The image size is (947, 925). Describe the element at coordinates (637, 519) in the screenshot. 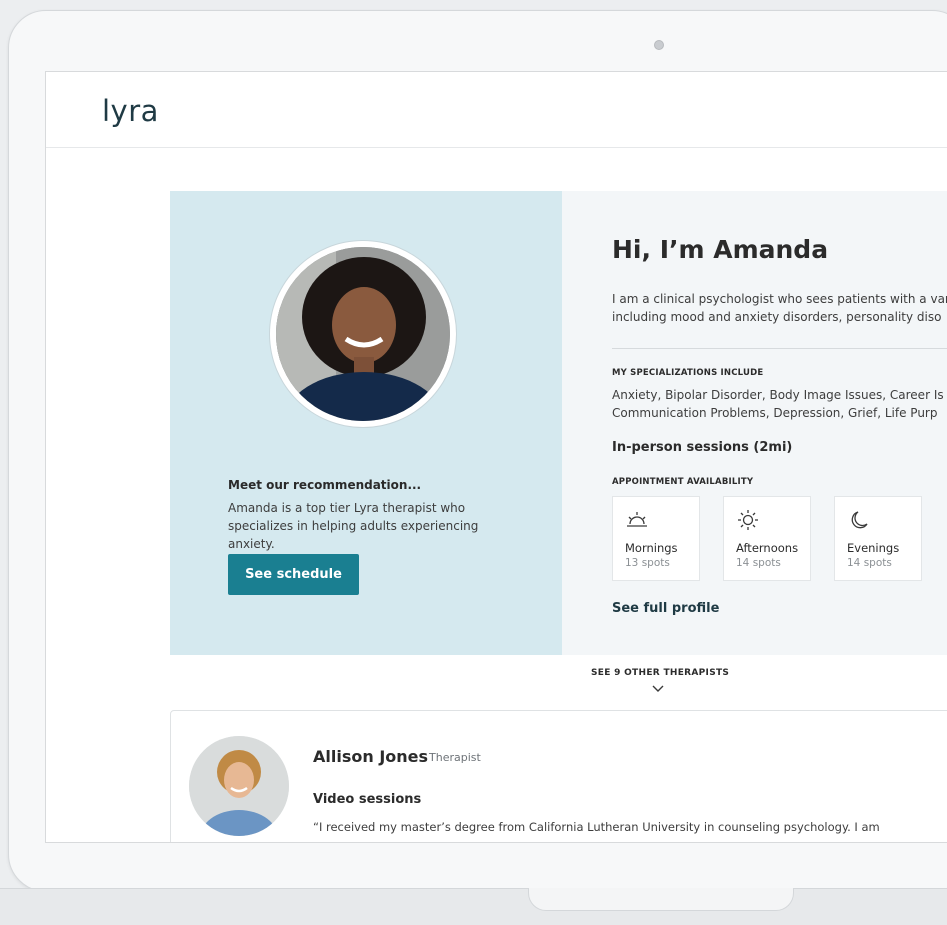

I see `sunrise-icon` at that location.